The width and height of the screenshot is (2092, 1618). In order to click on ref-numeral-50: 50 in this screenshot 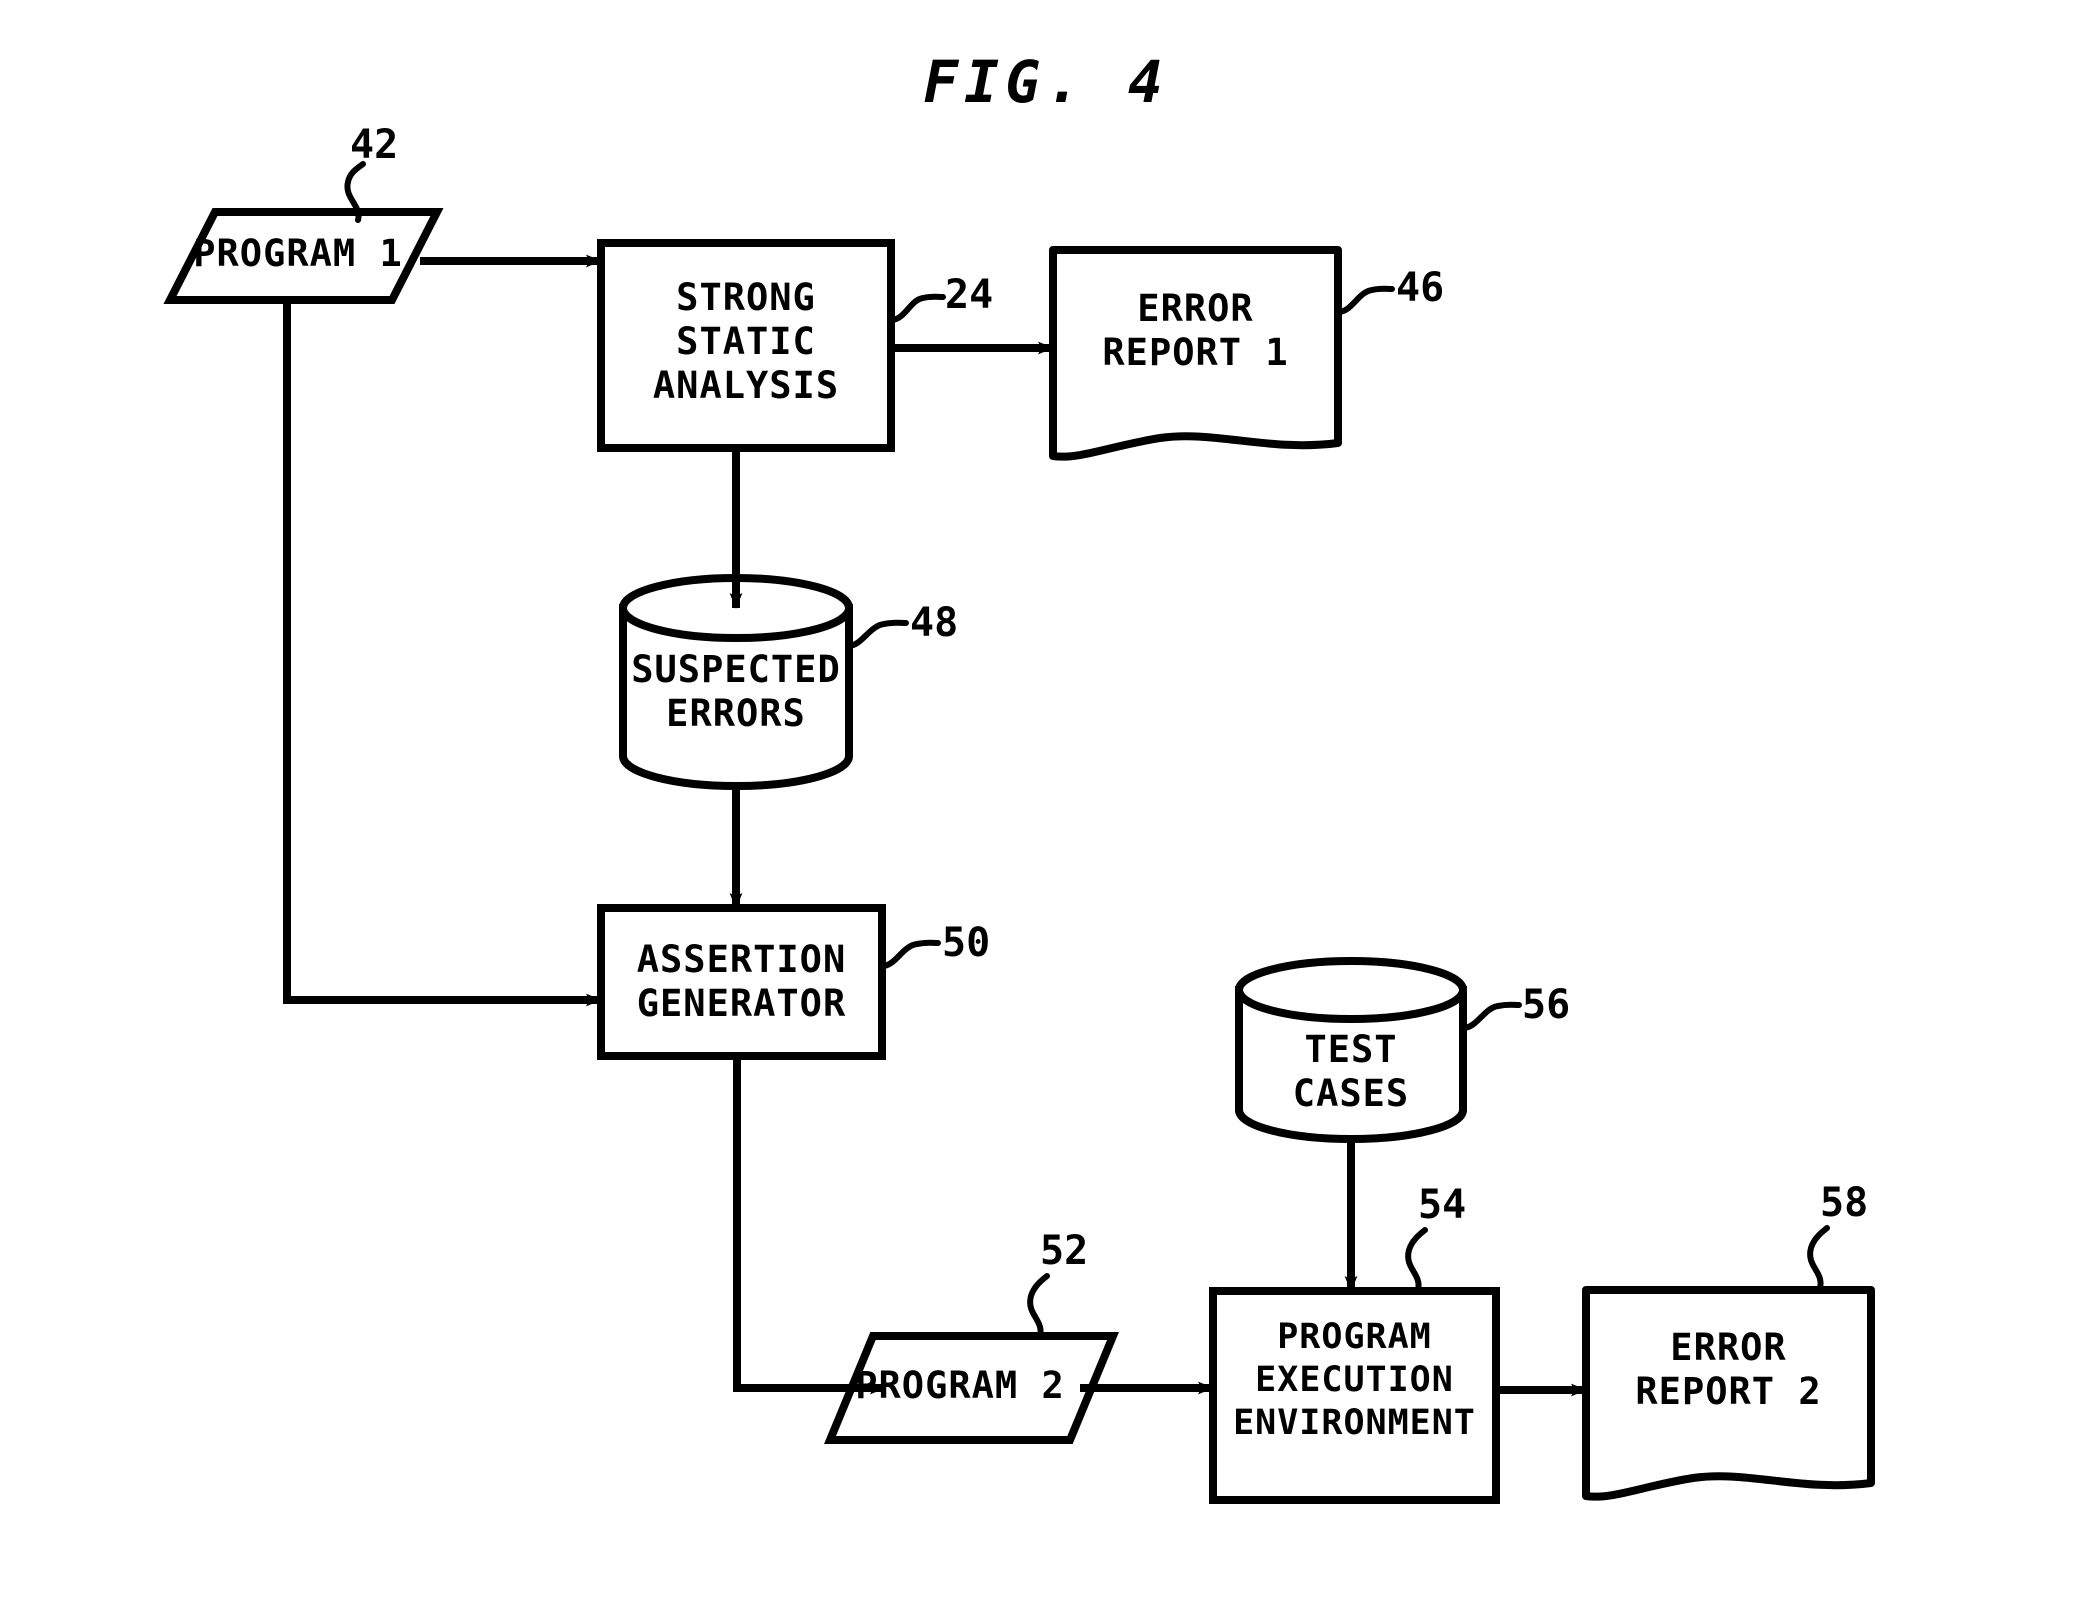, I will do `click(966, 943)`.